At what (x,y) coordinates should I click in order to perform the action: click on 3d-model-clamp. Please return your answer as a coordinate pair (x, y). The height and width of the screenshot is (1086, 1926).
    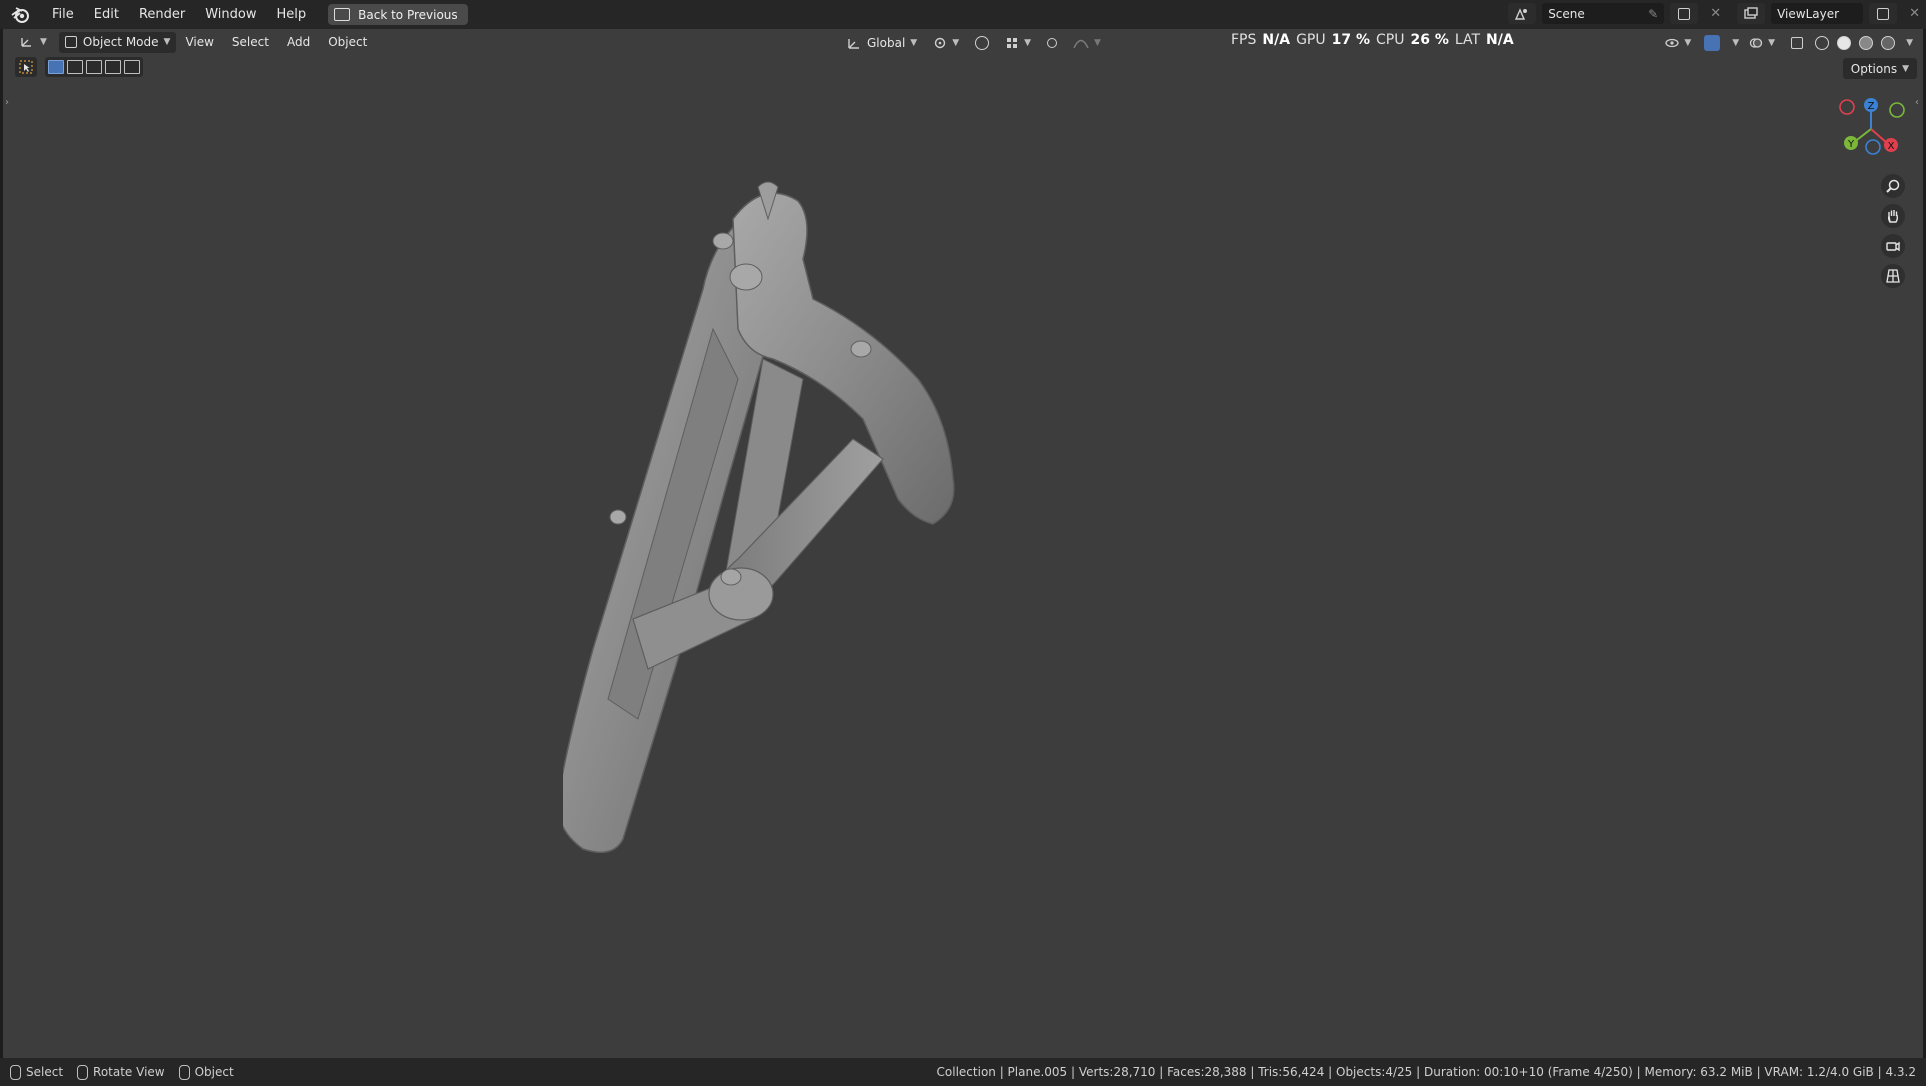
    Looking at the image, I should click on (773, 529).